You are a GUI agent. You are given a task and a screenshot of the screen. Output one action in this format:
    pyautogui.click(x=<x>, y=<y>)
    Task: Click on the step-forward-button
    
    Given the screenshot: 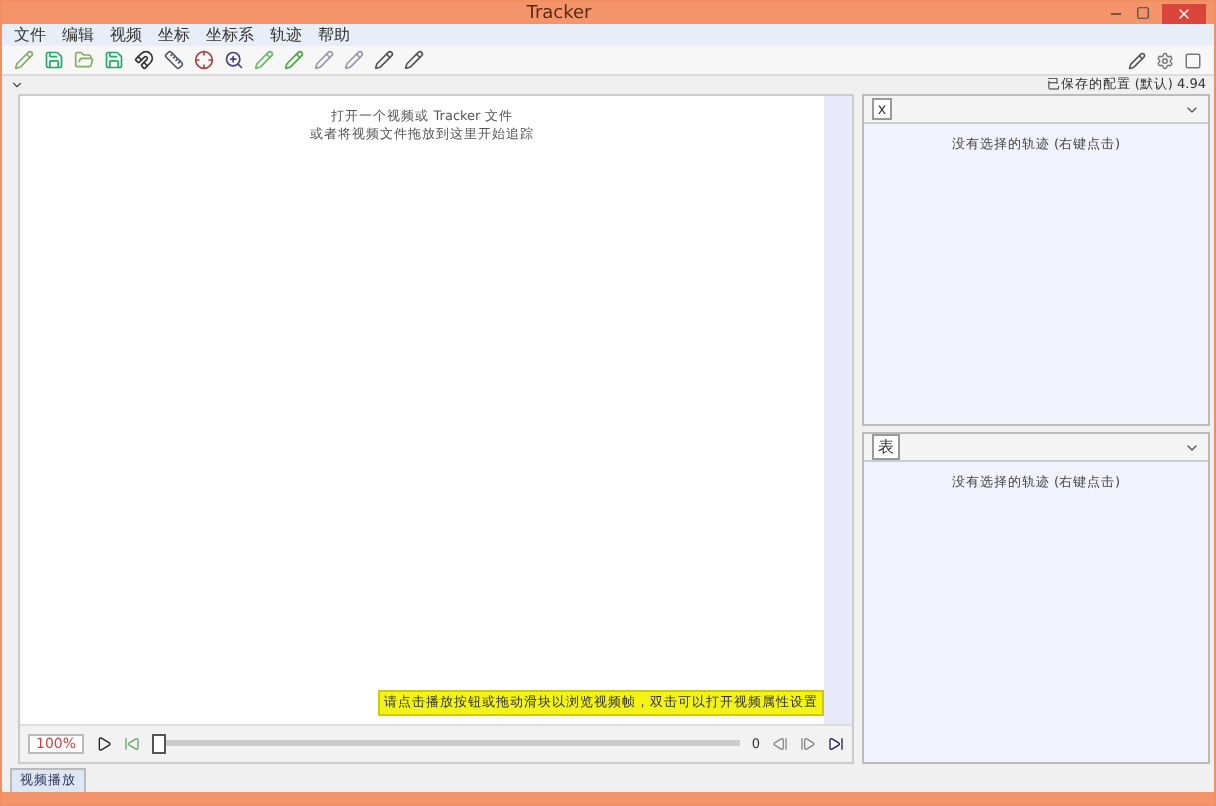 What is the action you would take?
    pyautogui.click(x=808, y=744)
    